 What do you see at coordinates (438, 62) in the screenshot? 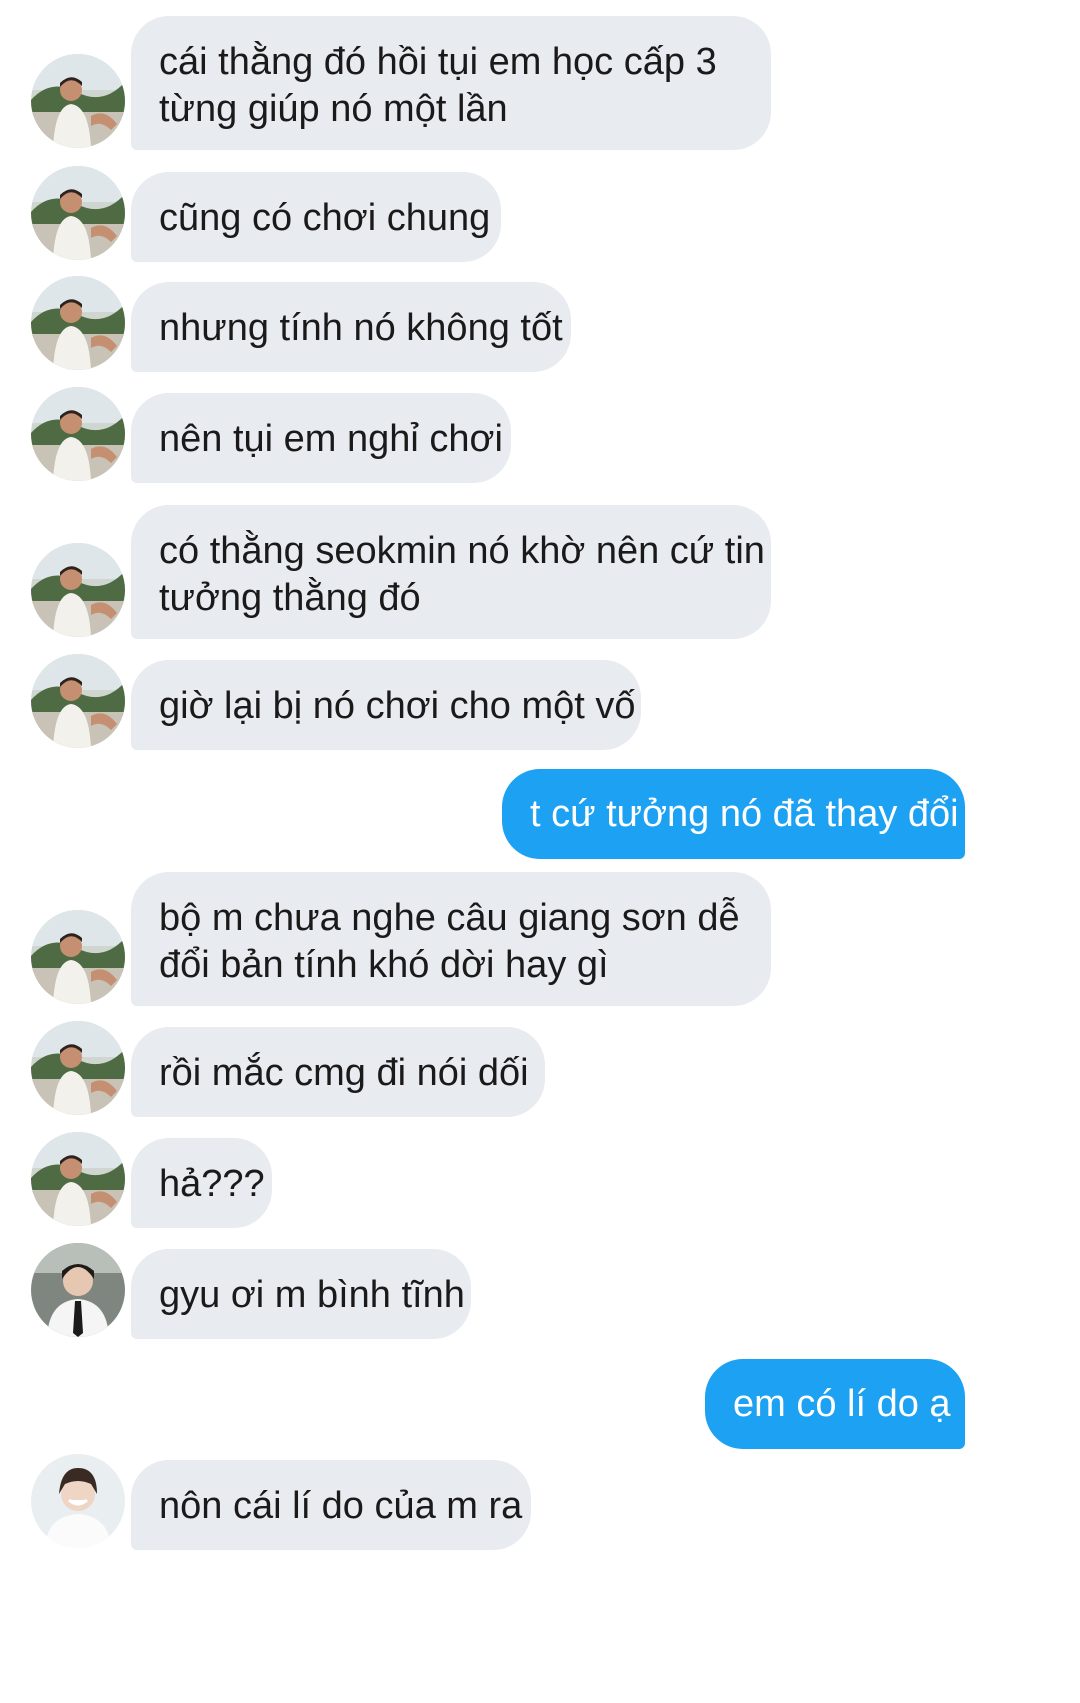
I see `message-text: cái thằng đó hồi tụi em học cấp 3` at bounding box center [438, 62].